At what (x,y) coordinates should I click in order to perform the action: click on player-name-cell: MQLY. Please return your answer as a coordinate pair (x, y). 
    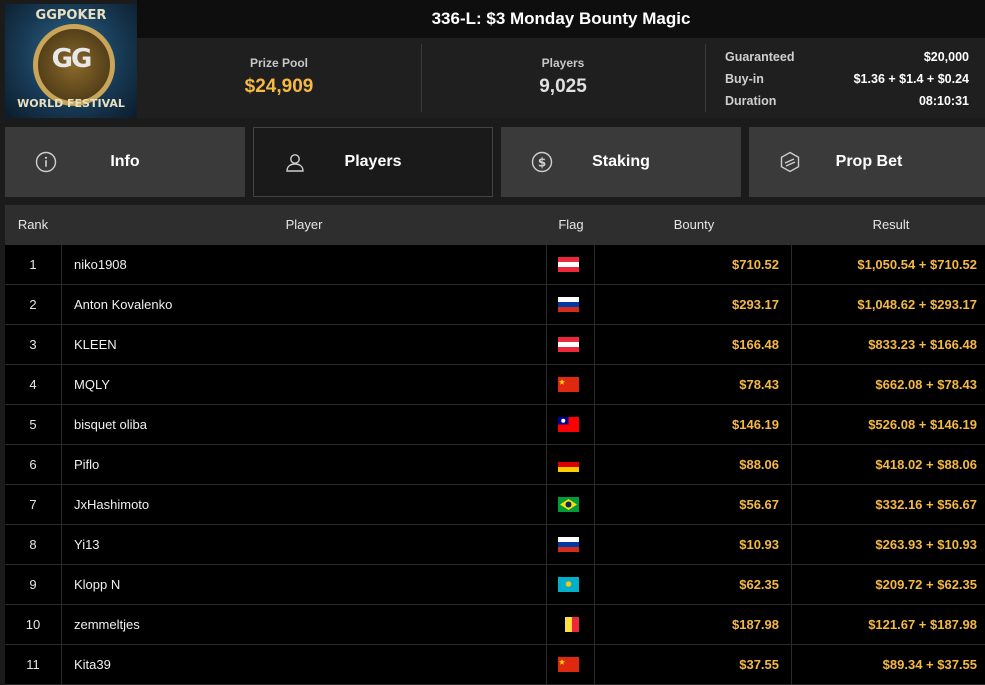
    Looking at the image, I should click on (304, 384).